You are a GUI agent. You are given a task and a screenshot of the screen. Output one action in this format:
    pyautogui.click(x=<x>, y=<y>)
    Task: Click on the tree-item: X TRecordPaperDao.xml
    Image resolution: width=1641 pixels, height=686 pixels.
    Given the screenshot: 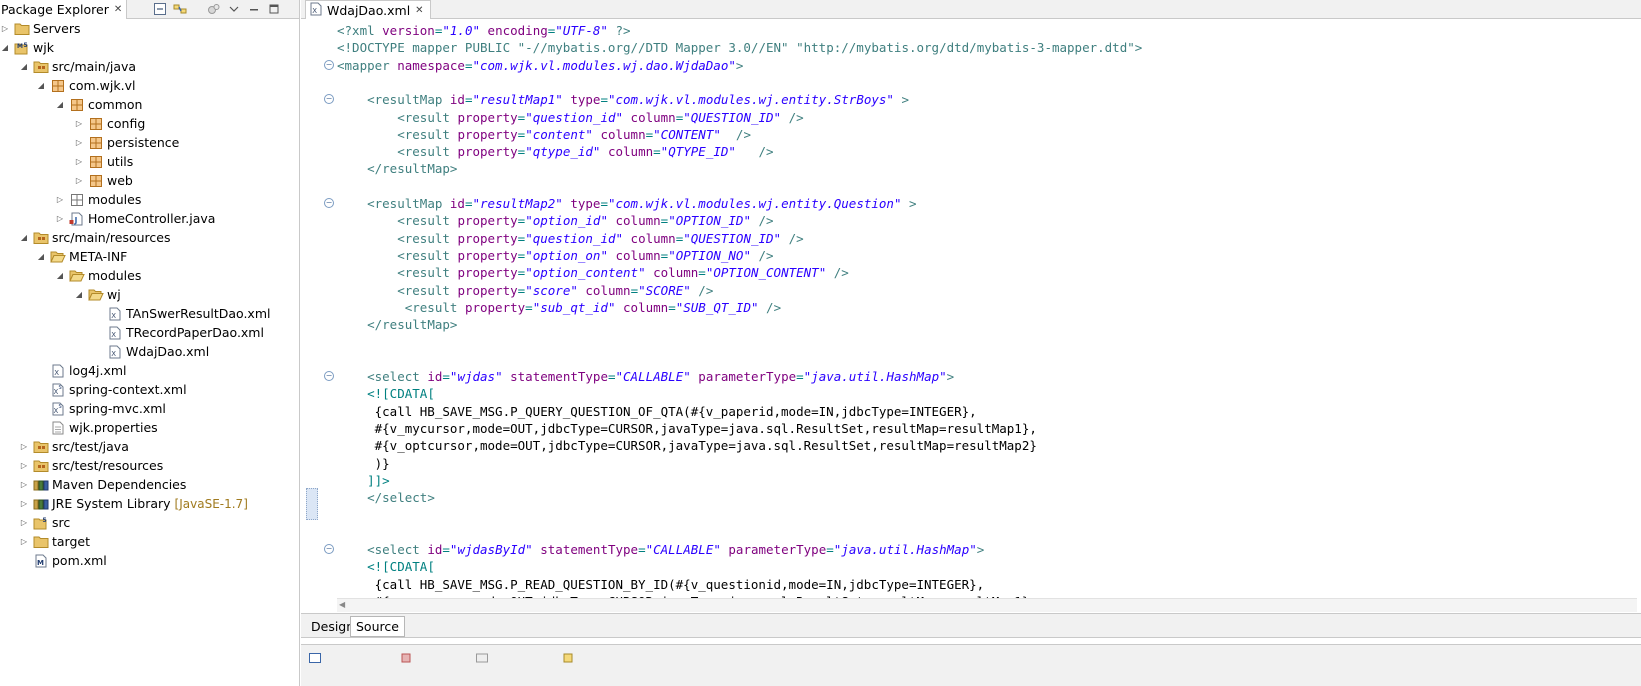 What is the action you would take?
    pyautogui.click(x=178, y=332)
    